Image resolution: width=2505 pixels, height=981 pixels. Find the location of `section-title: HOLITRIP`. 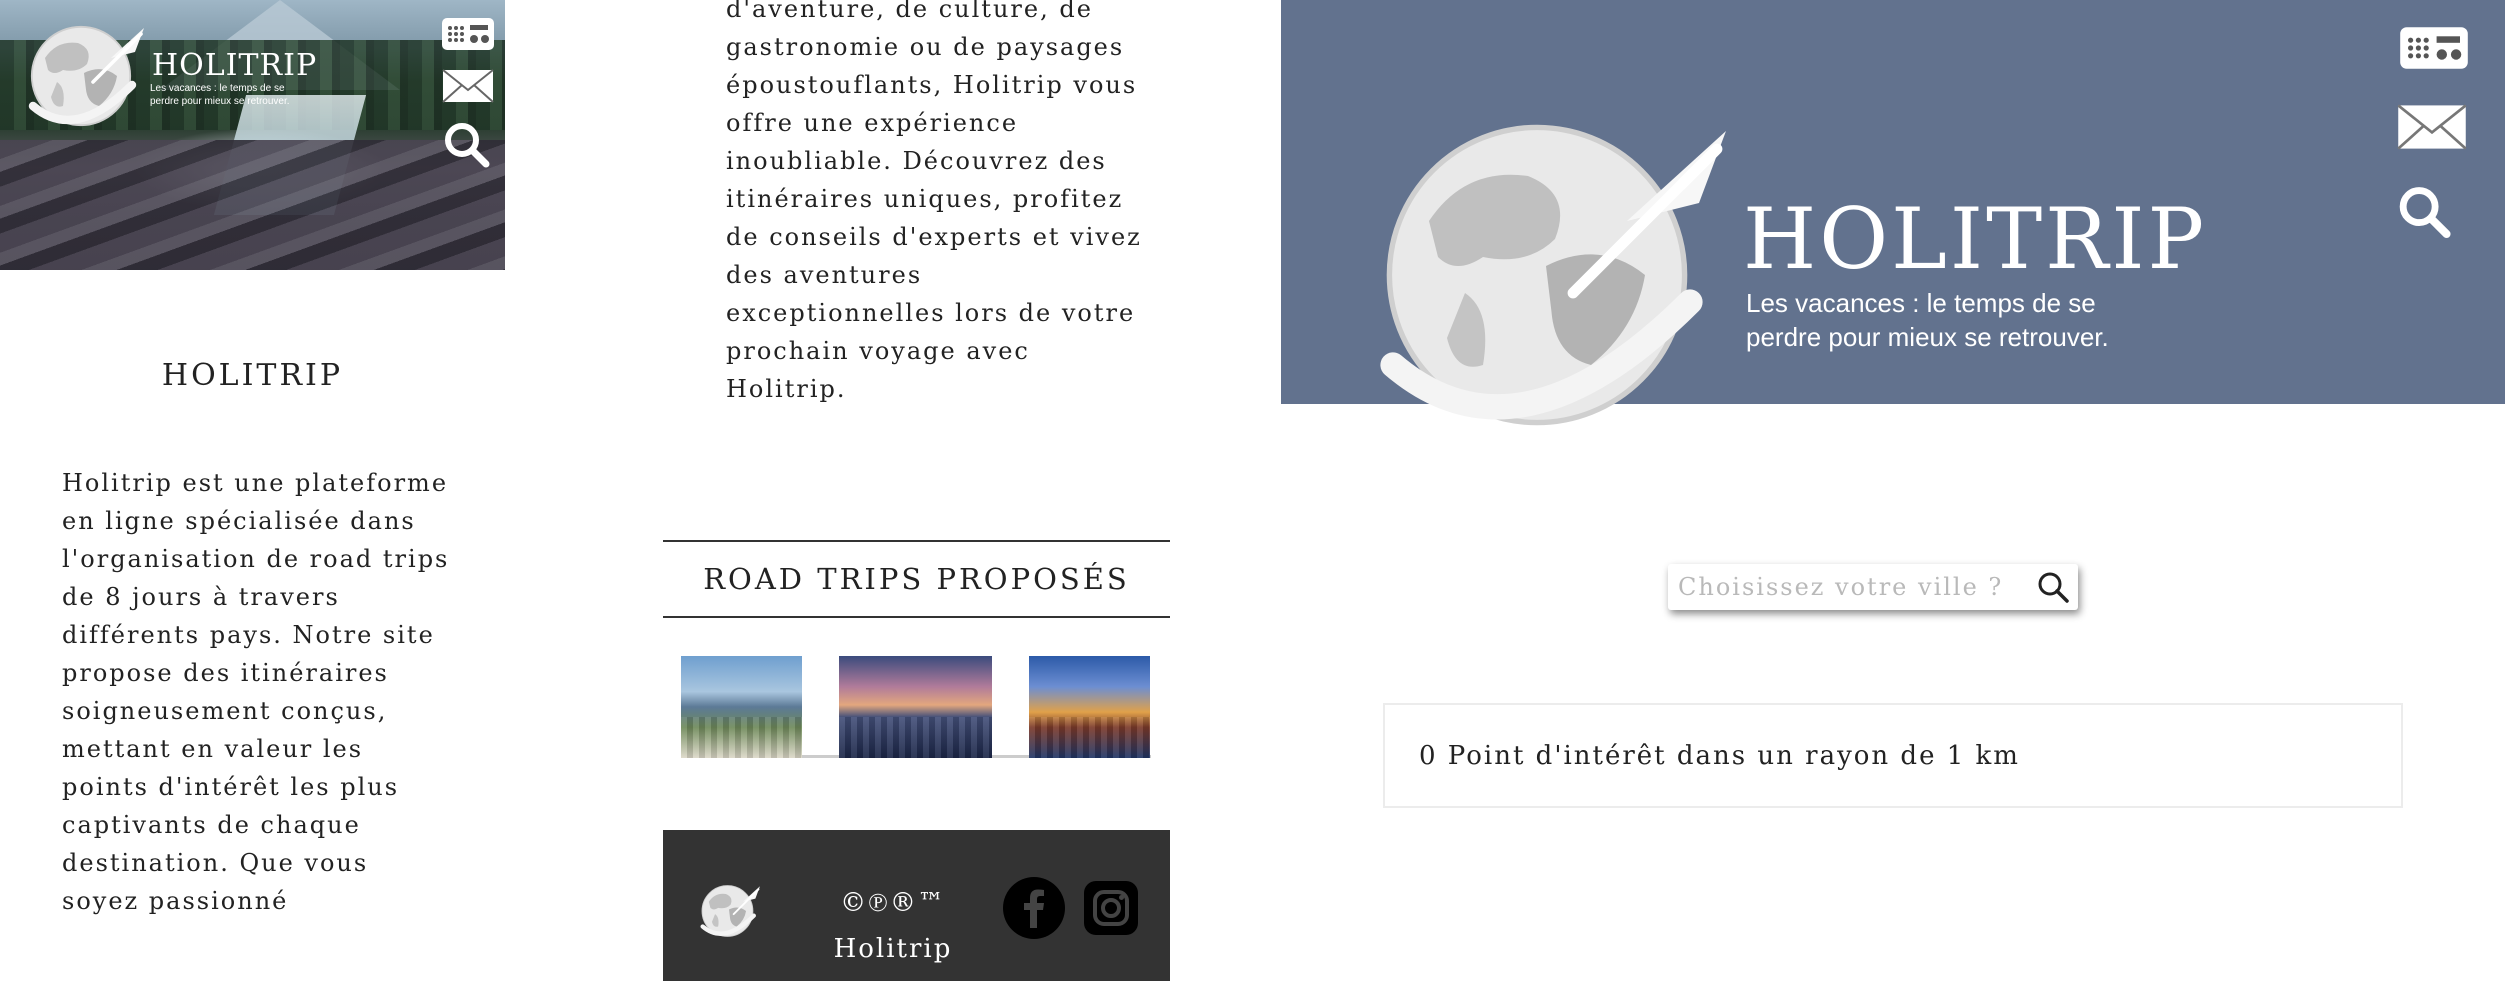

section-title: HOLITRIP is located at coordinates (252, 375).